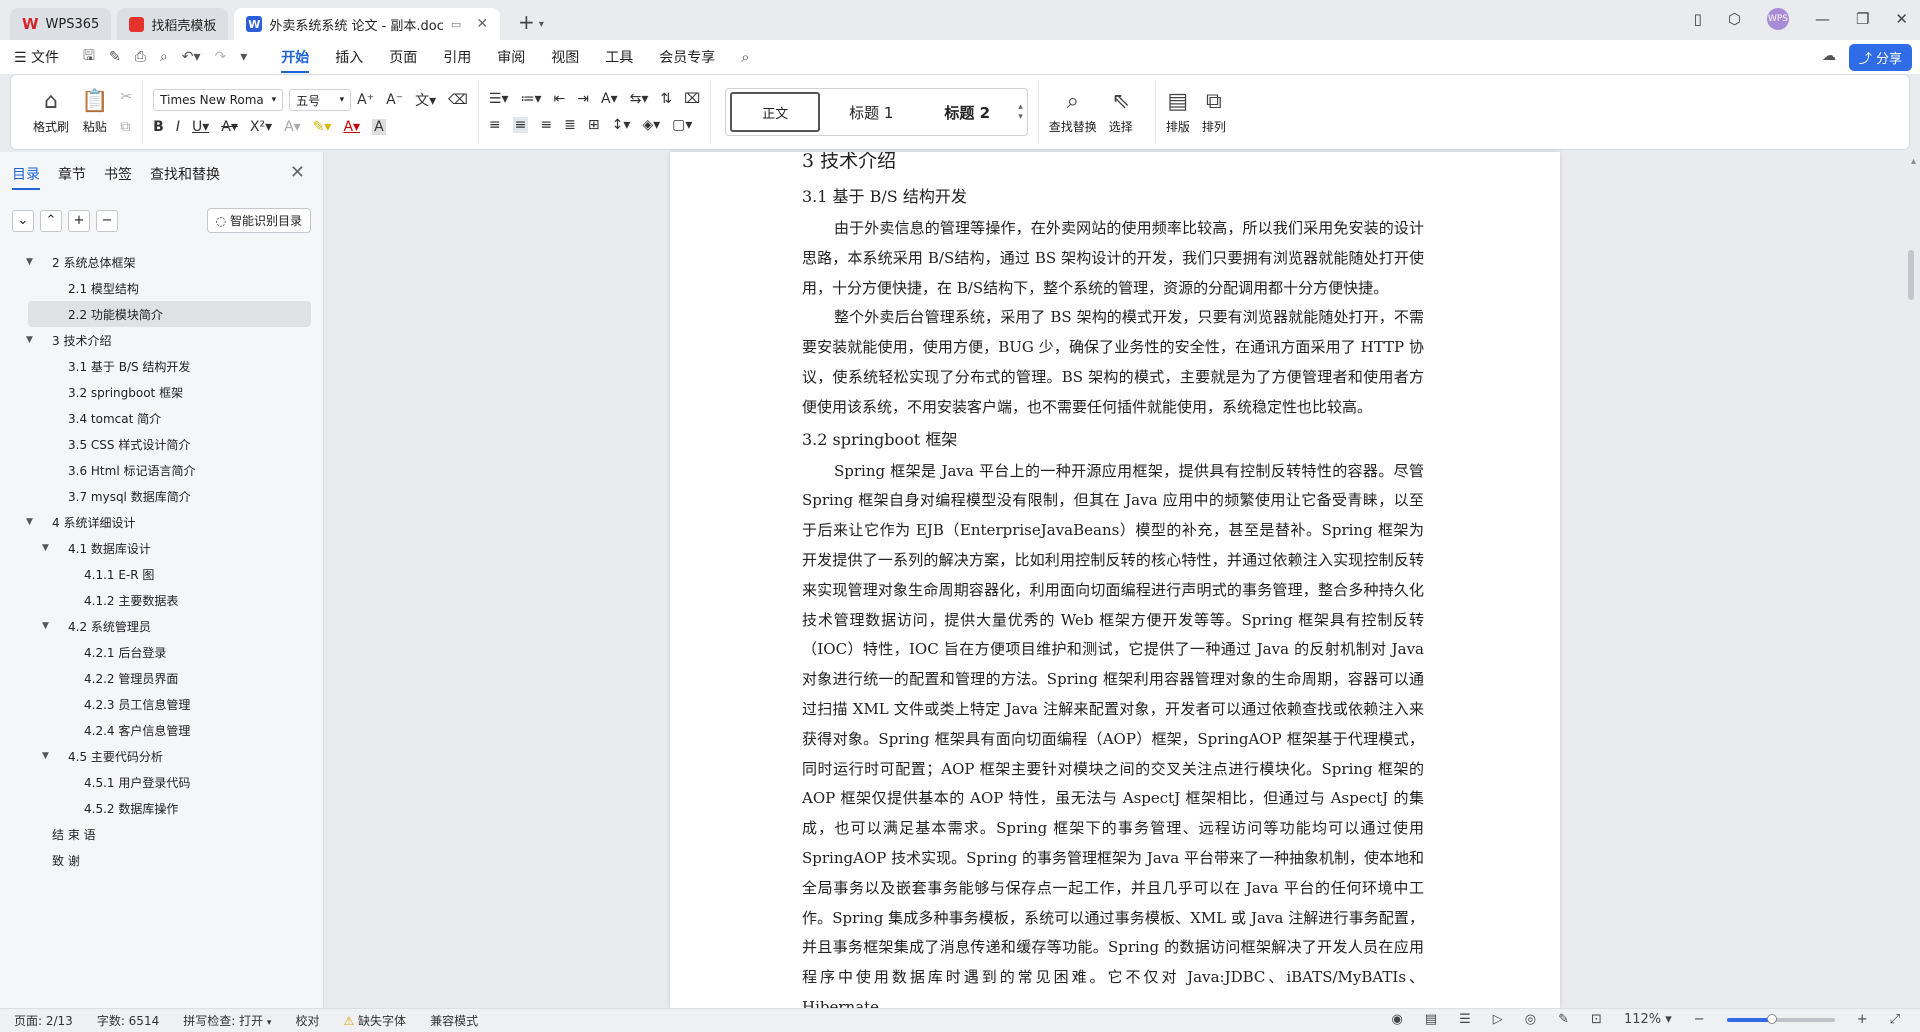 This screenshot has width=1920, height=1032. Describe the element at coordinates (43, 1020) in the screenshot. I see `page-indicator: 页面: 2/13` at that location.